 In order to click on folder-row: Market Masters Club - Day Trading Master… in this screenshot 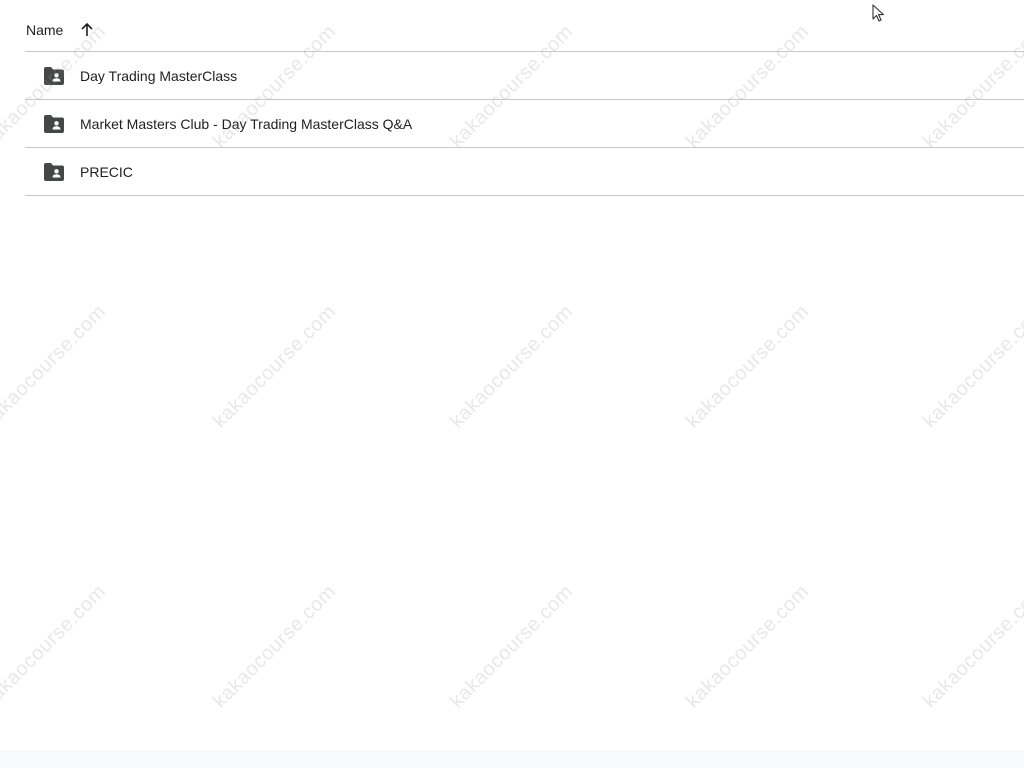, I will do `click(524, 124)`.